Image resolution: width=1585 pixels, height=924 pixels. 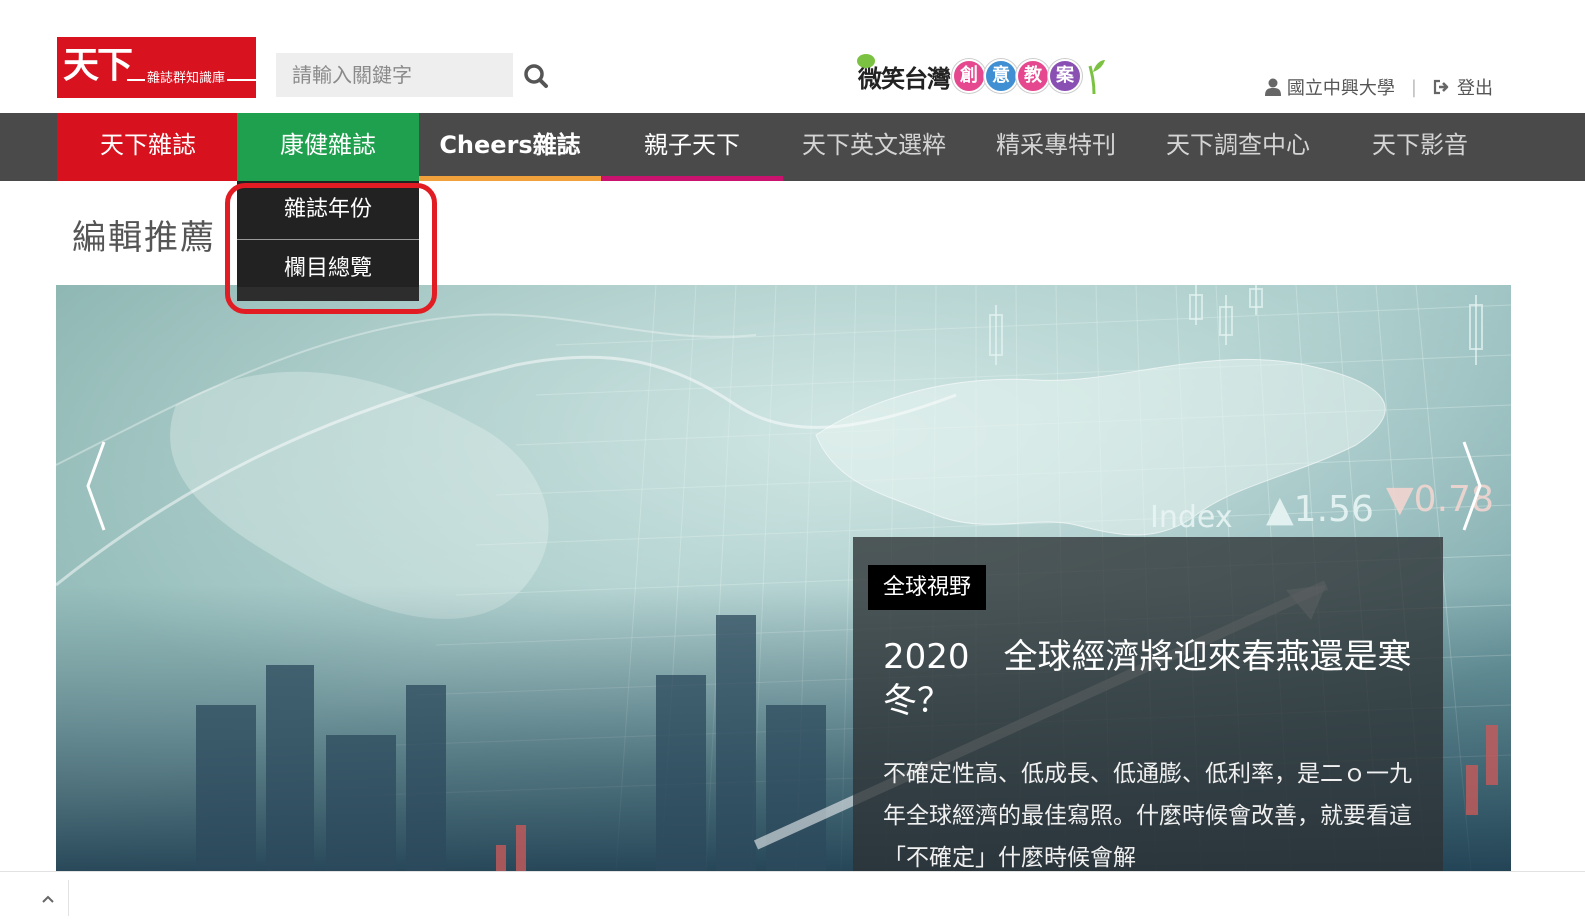 I want to click on bottom-toolbar, so click(x=792, y=897).